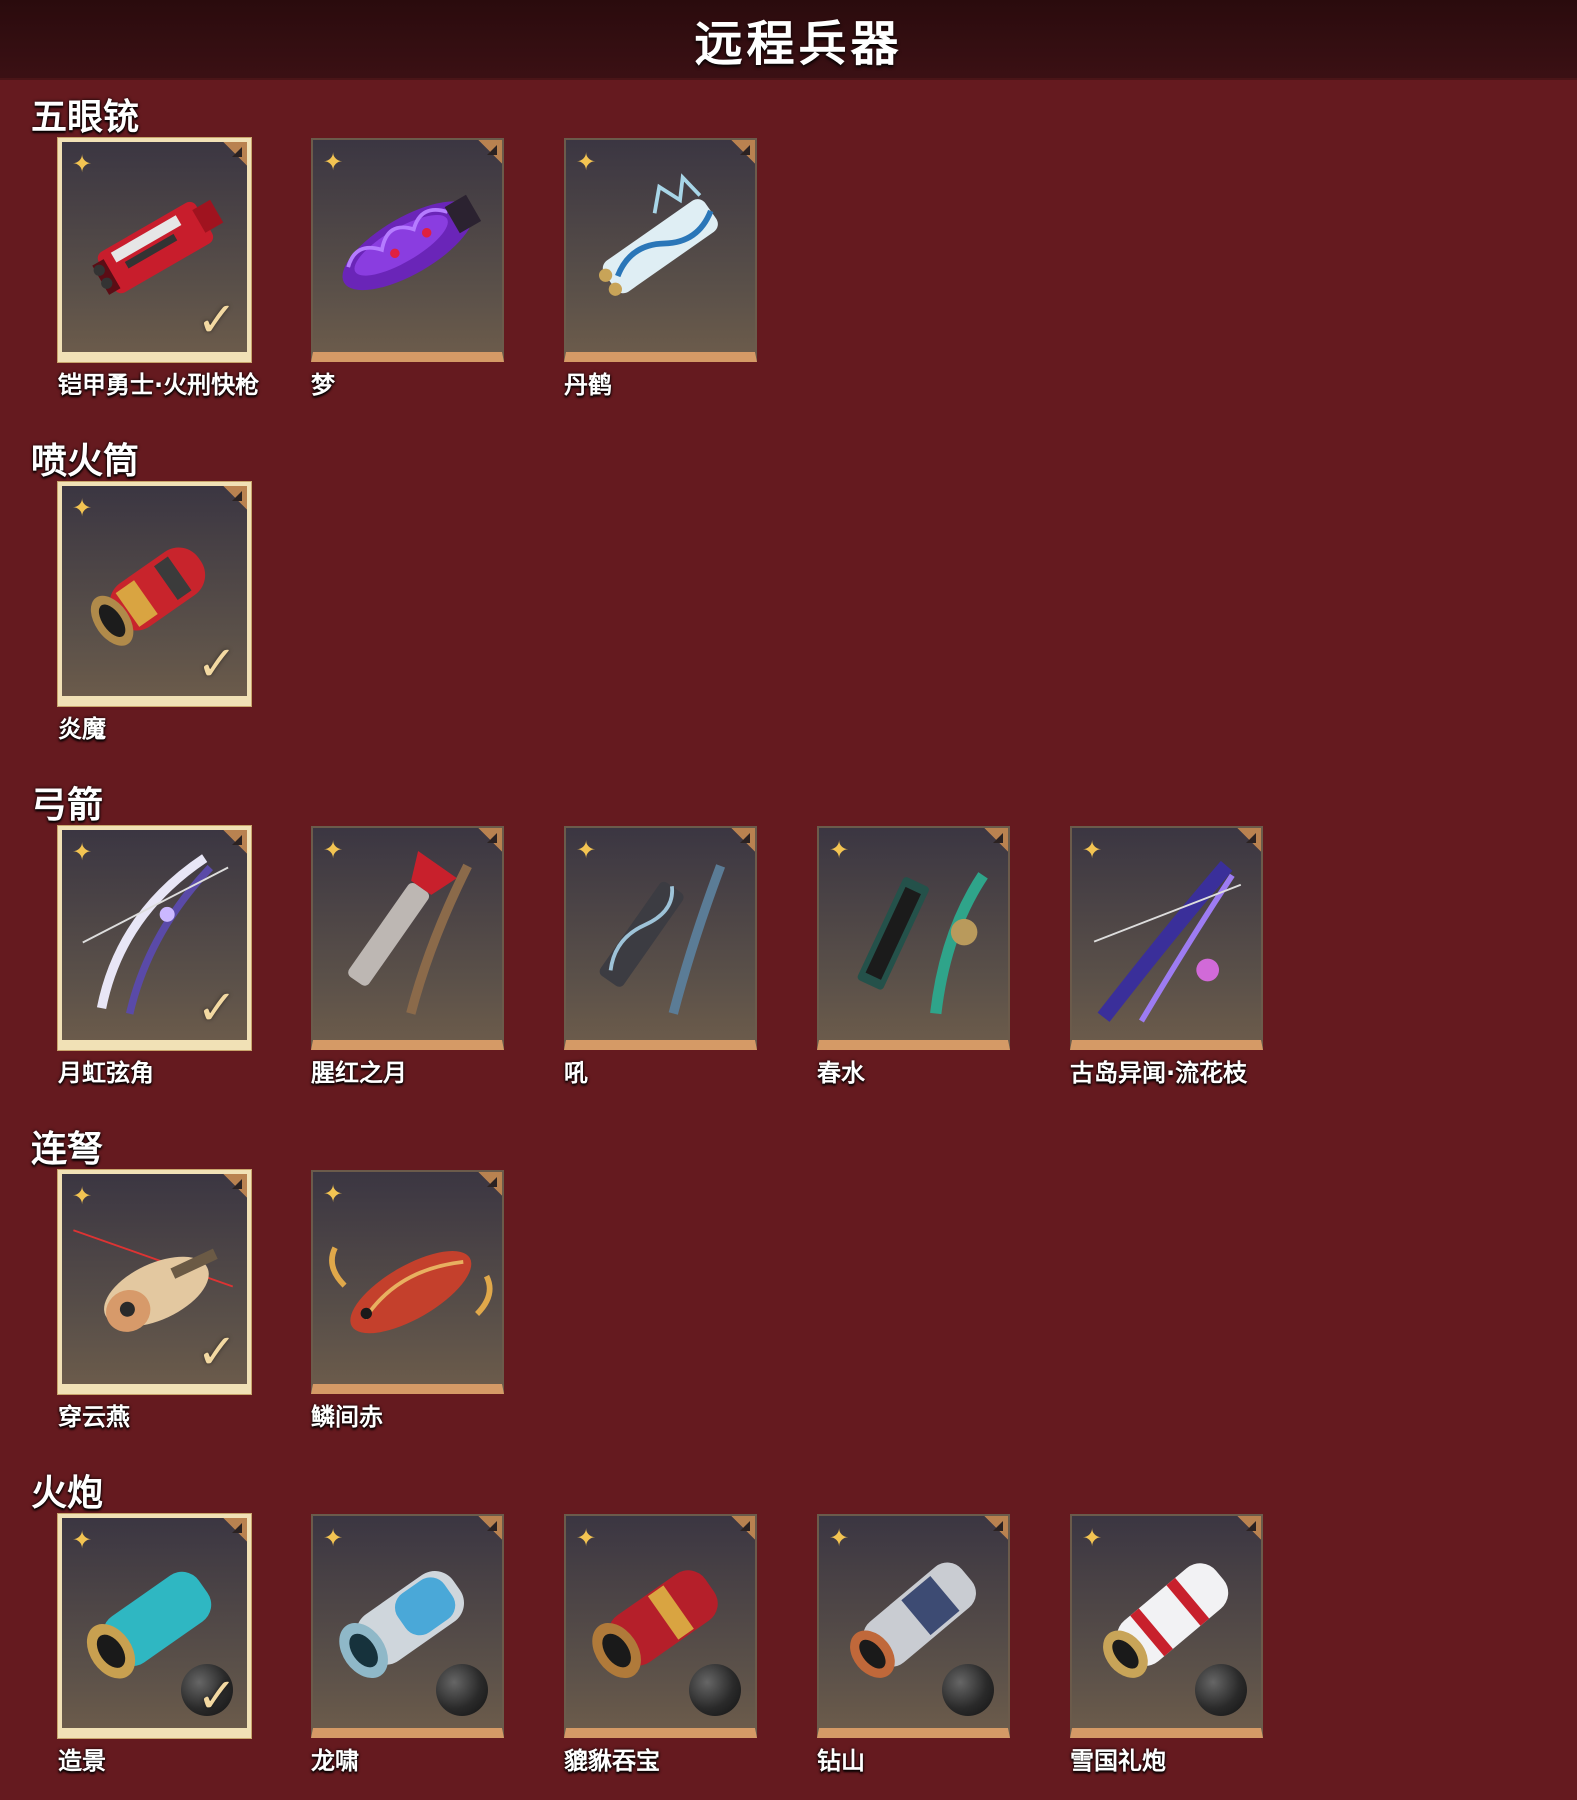  I want to click on weapon-card: ✦ 钻山, so click(944, 1644).